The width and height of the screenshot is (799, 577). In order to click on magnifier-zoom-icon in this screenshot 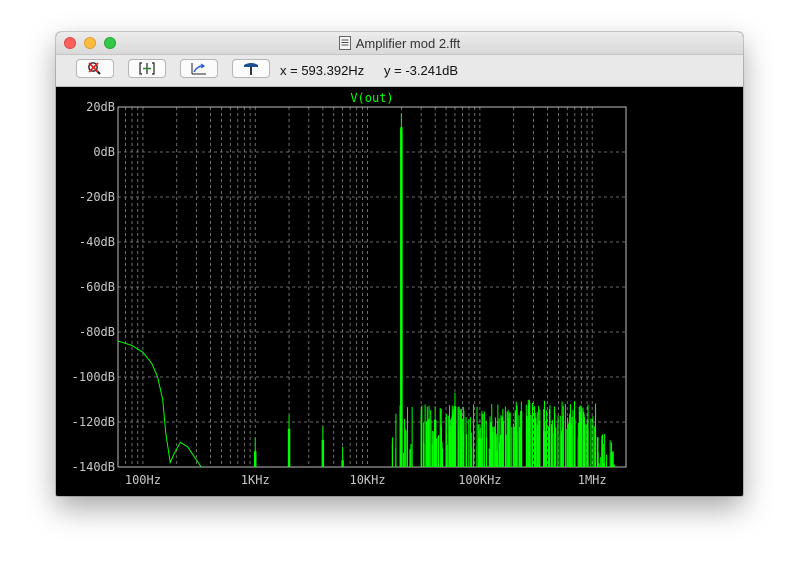, I will do `click(94, 68)`.